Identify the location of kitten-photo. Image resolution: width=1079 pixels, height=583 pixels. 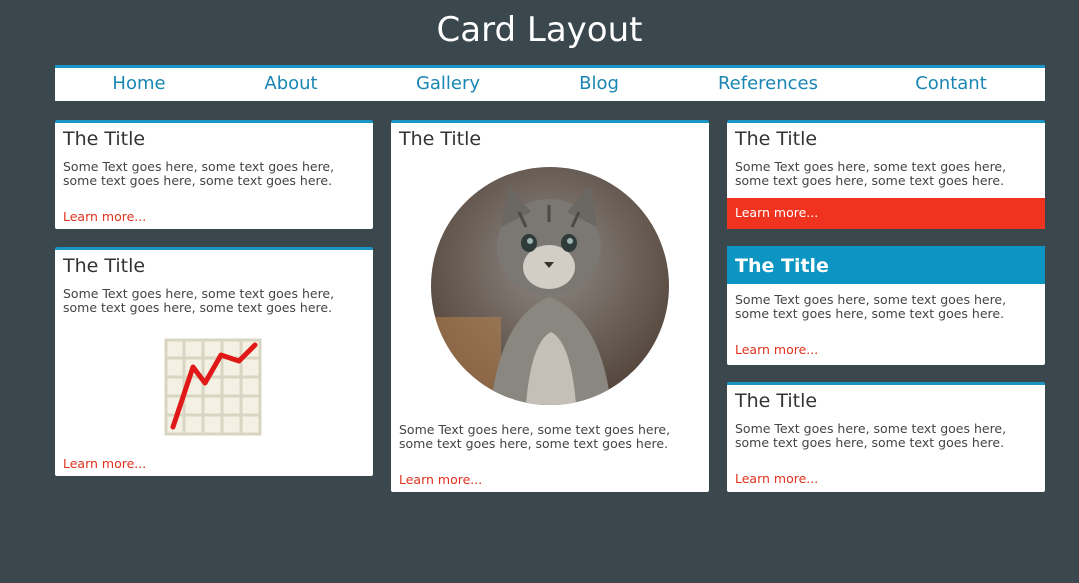
(550, 286).